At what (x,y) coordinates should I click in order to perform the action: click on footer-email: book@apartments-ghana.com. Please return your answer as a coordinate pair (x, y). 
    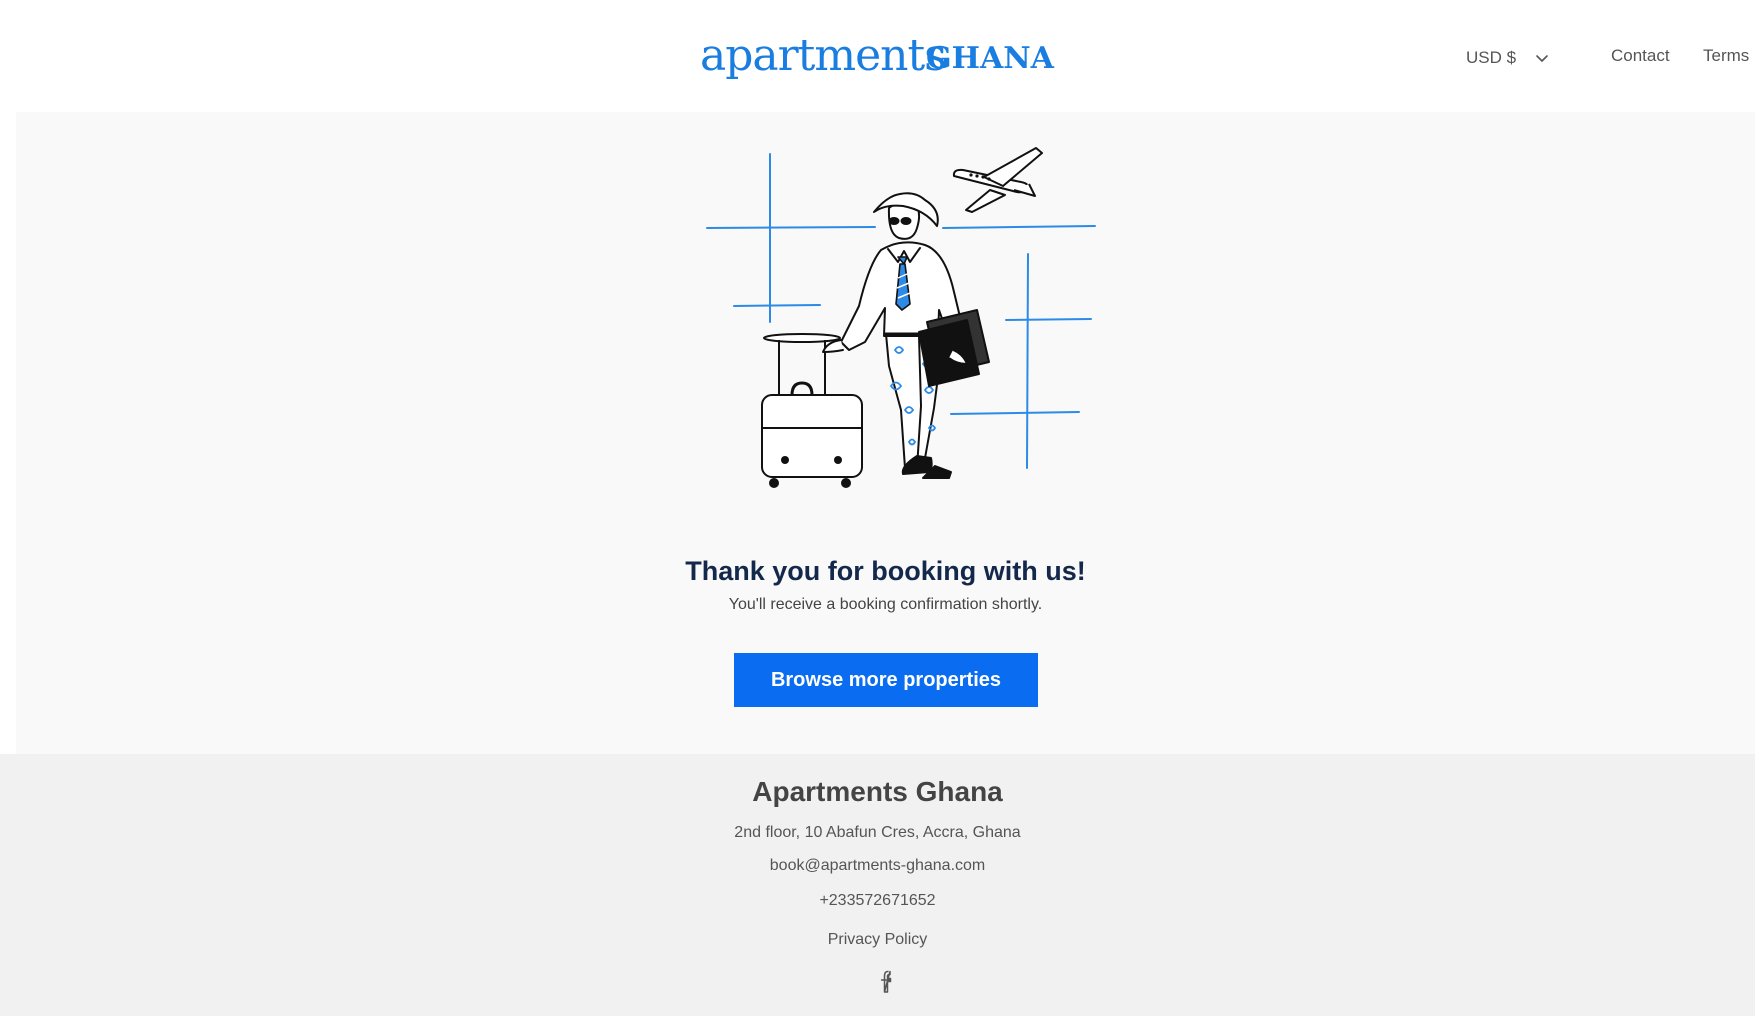
    Looking at the image, I should click on (877, 866).